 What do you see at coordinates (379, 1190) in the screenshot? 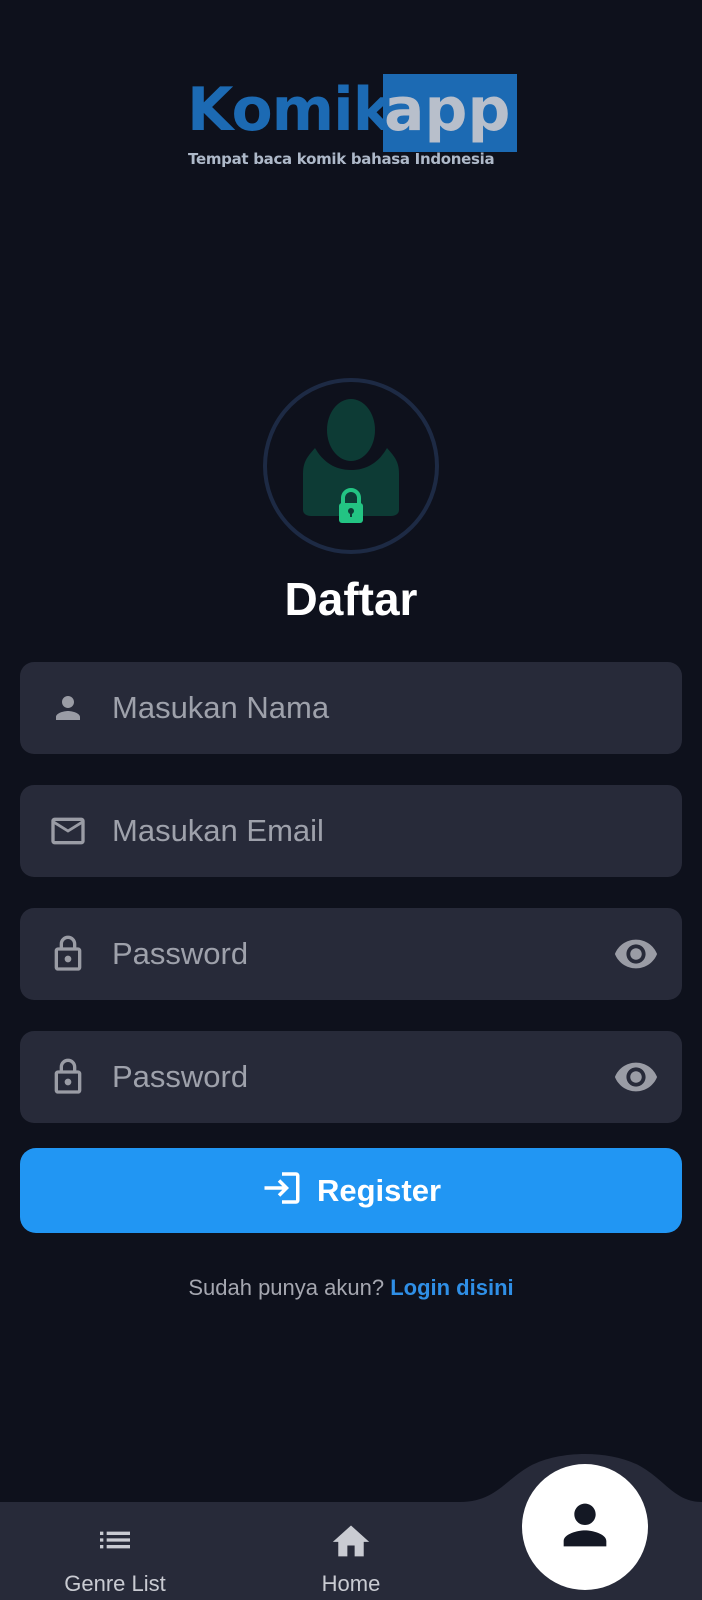
I see `register-button-label: Register` at bounding box center [379, 1190].